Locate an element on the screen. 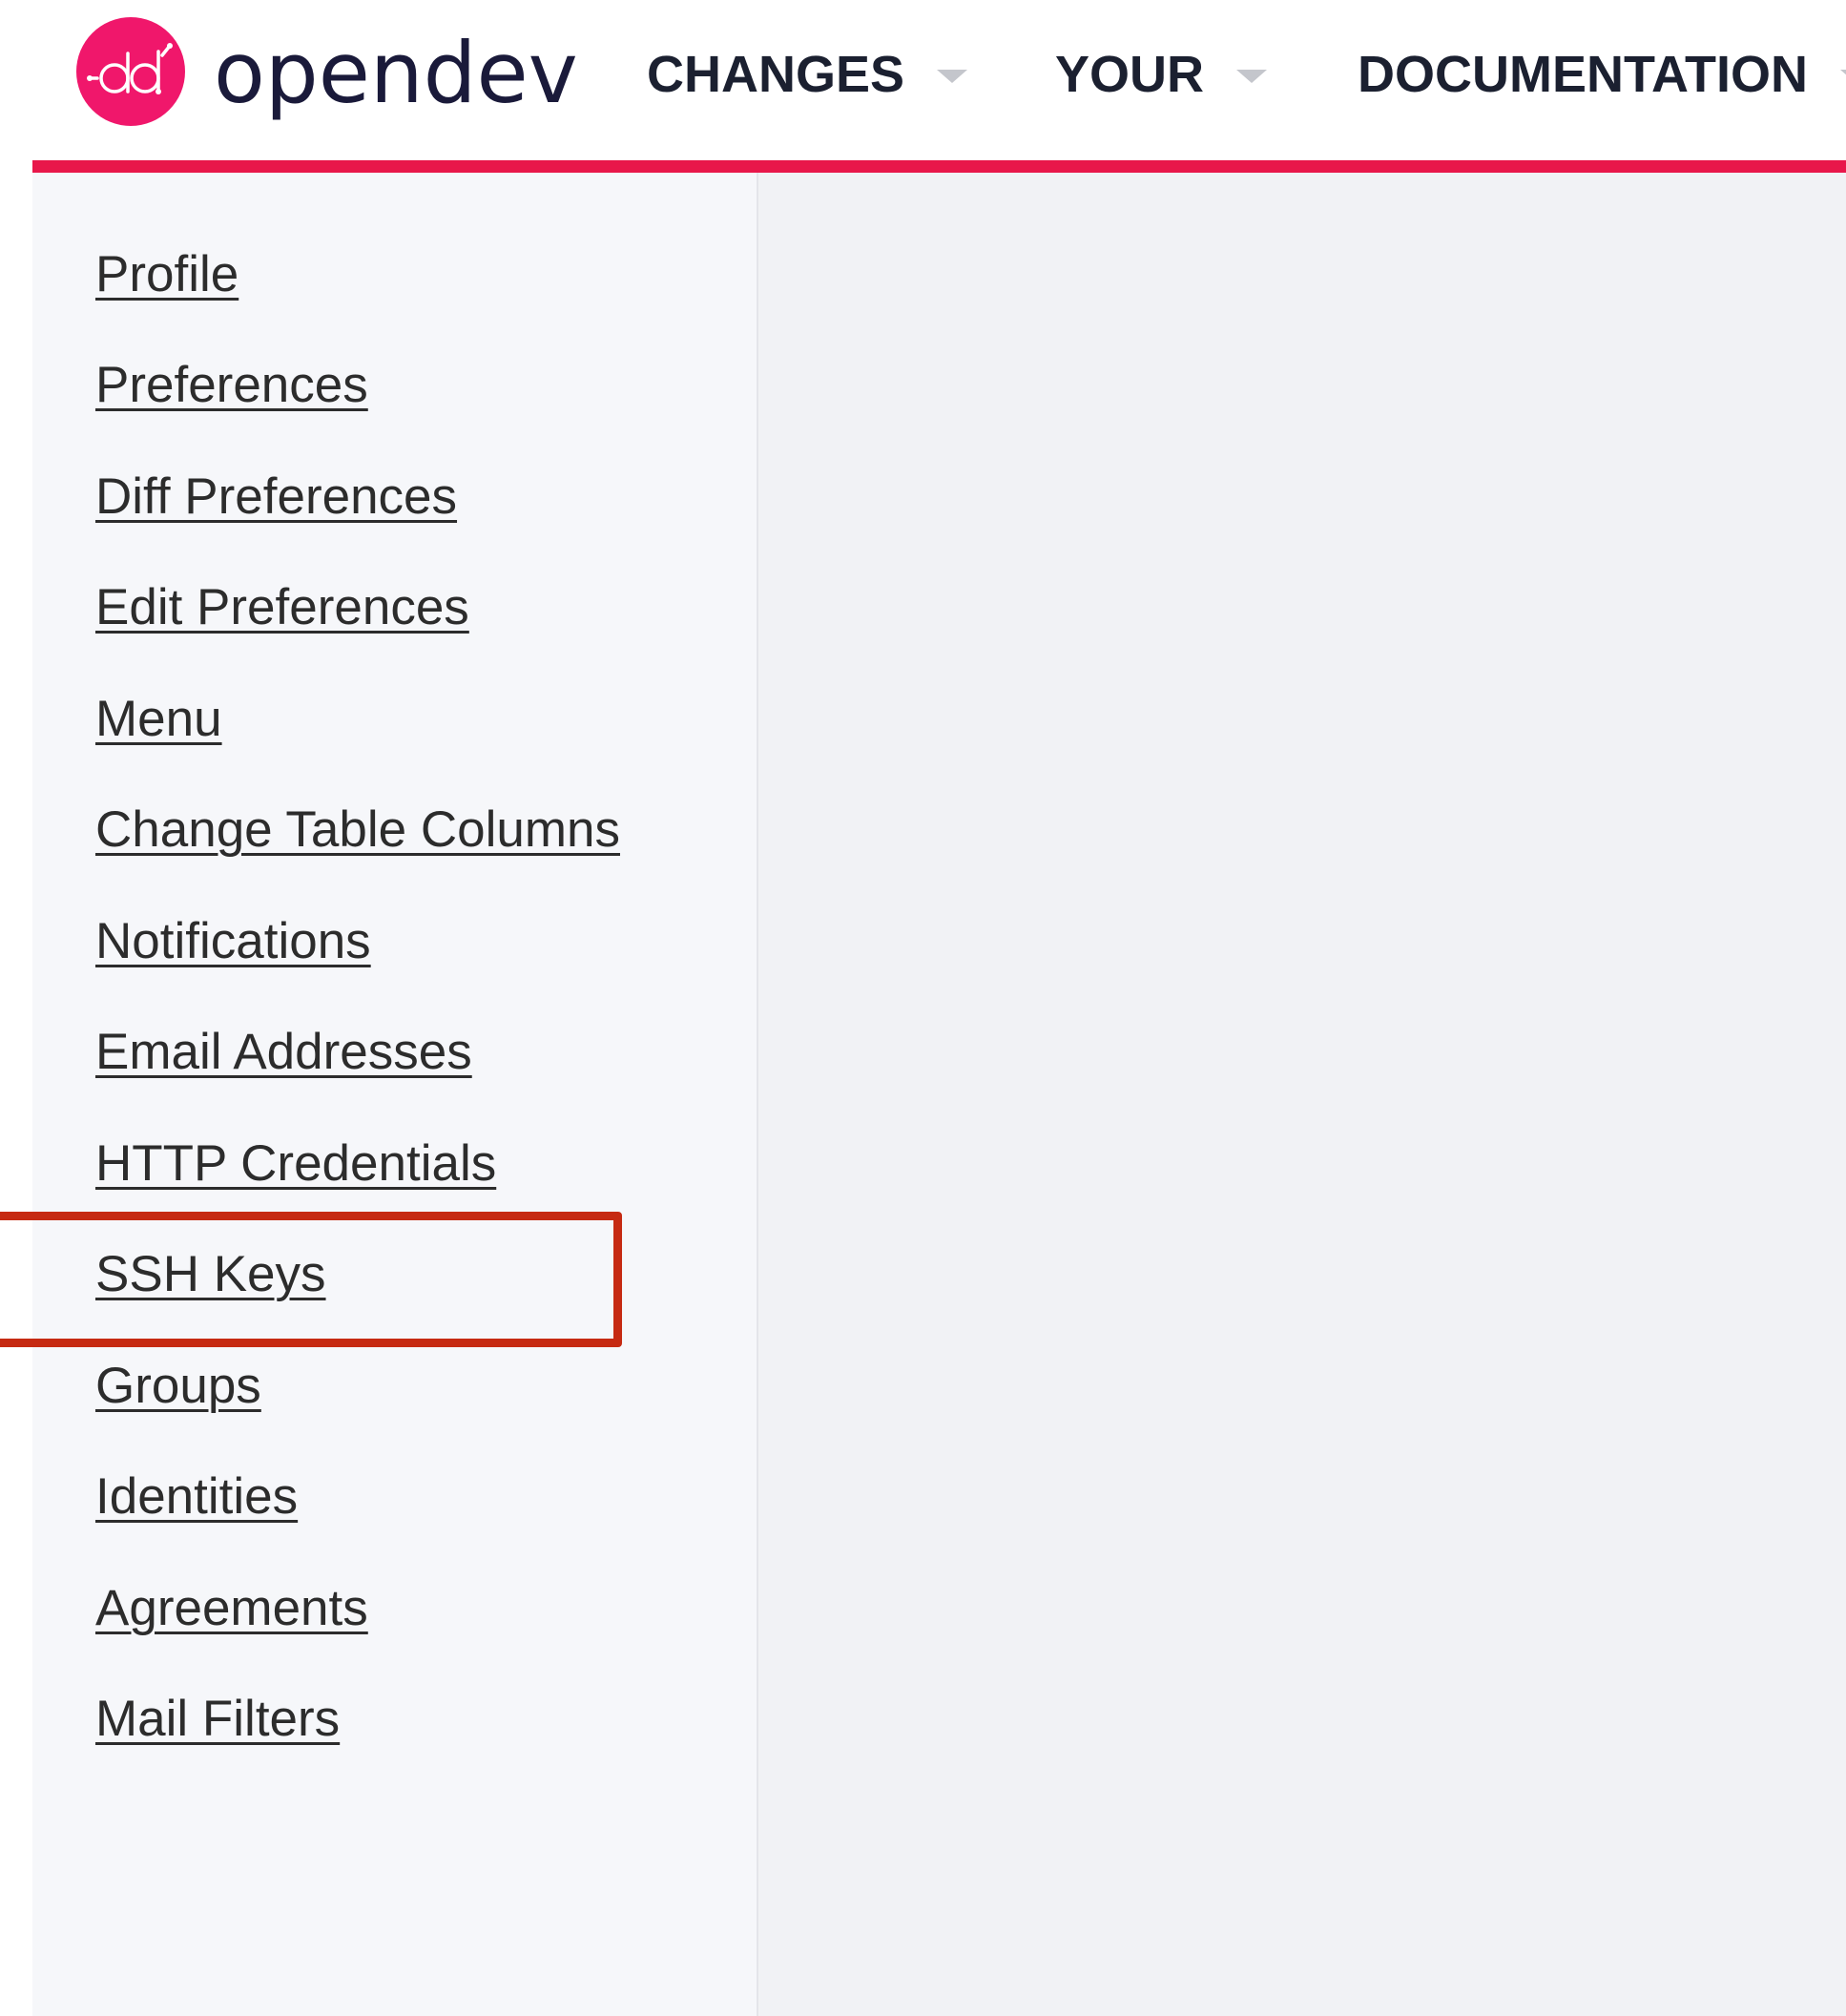 This screenshot has height=2016, width=1846. nav-your-label: YOUR is located at coordinates (1130, 74).